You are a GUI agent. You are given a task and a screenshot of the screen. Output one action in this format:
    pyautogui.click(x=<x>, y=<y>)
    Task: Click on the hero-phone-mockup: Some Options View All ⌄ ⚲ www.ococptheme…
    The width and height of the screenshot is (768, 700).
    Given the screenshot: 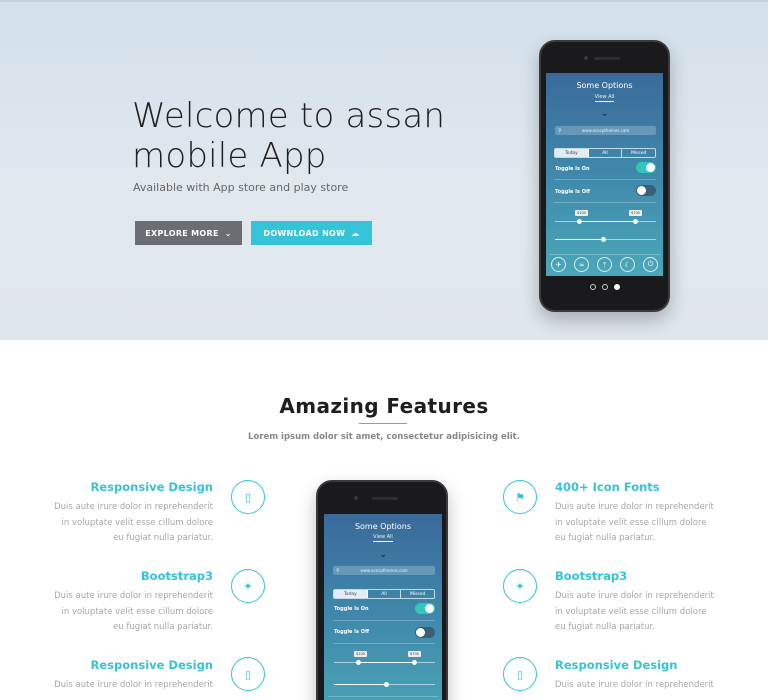 What is the action you would take?
    pyautogui.click(x=604, y=176)
    